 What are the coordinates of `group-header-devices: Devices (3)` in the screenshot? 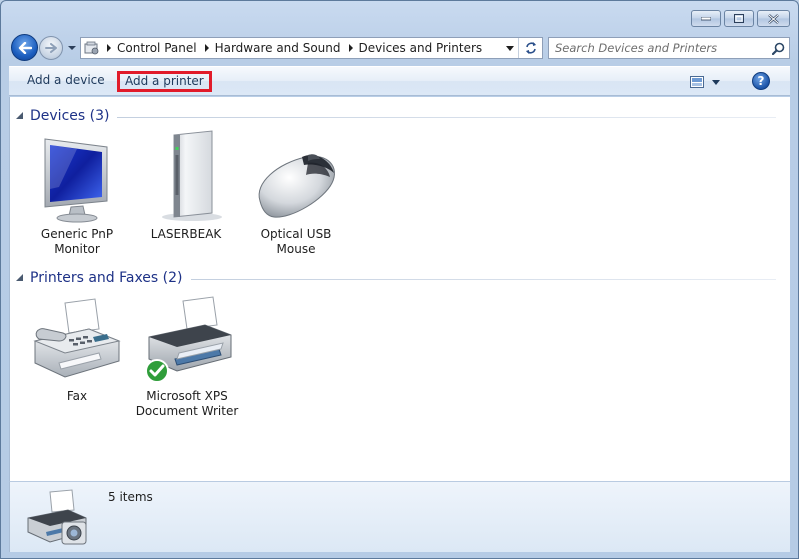 It's located at (393, 116).